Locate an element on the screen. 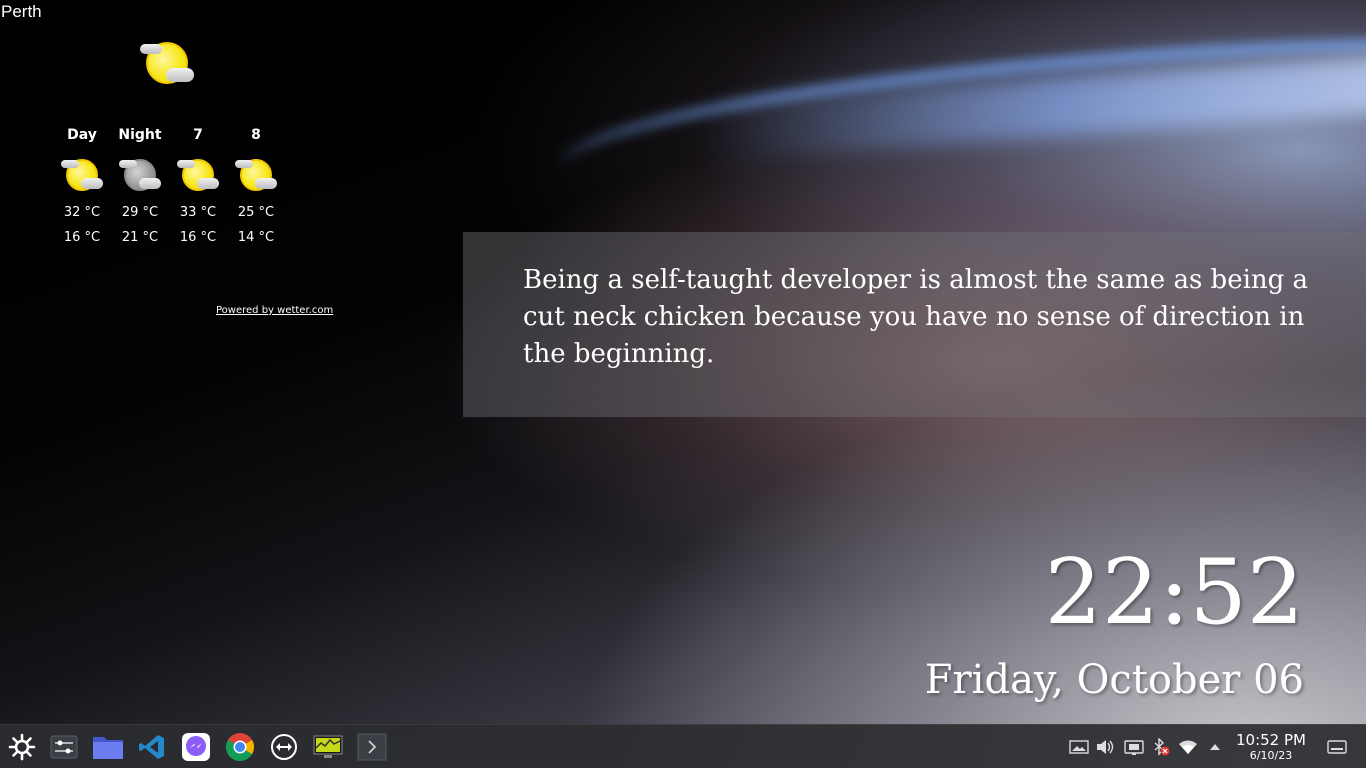 The width and height of the screenshot is (1366, 768). weather-city-label: Perth is located at coordinates (21, 11).